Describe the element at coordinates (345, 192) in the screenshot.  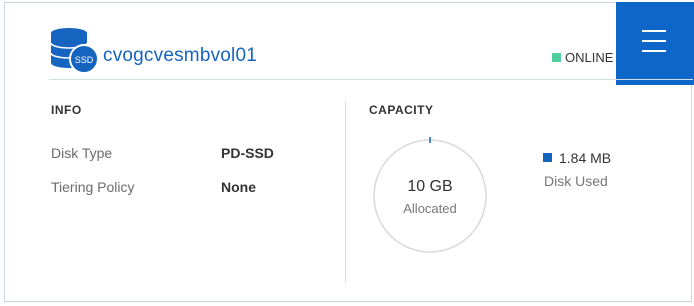
I see `section-divider` at that location.